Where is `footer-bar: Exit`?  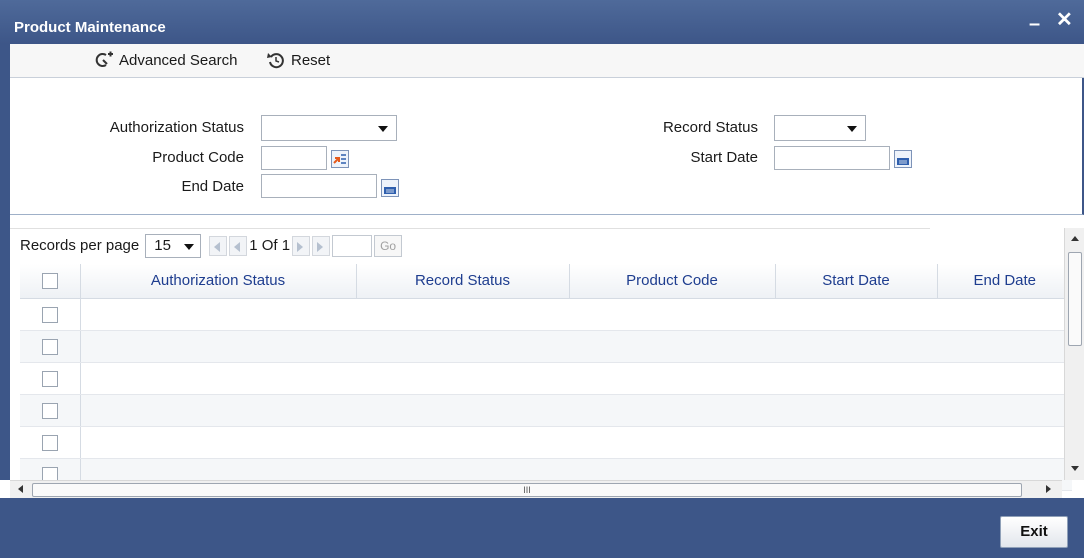 footer-bar: Exit is located at coordinates (542, 528).